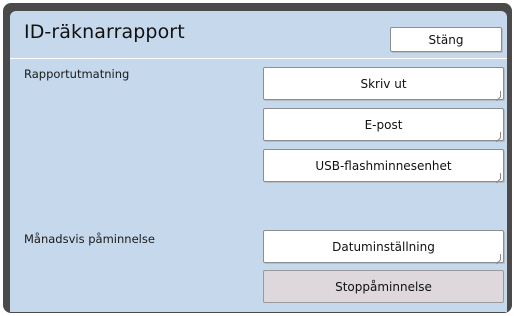 Image resolution: width=517 pixels, height=316 pixels. I want to click on print-button: Skriv ut, so click(383, 83).